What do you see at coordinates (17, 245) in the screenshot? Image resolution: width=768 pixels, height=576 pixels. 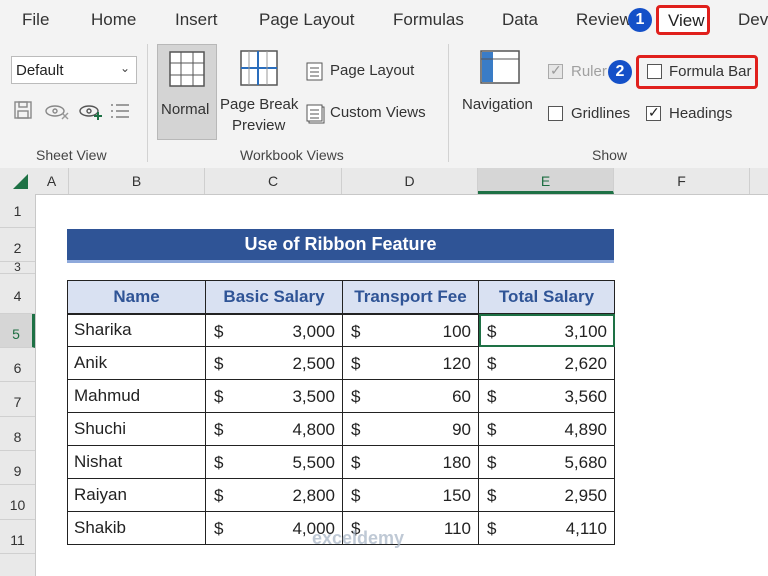 I see `row-header-2: 2` at bounding box center [17, 245].